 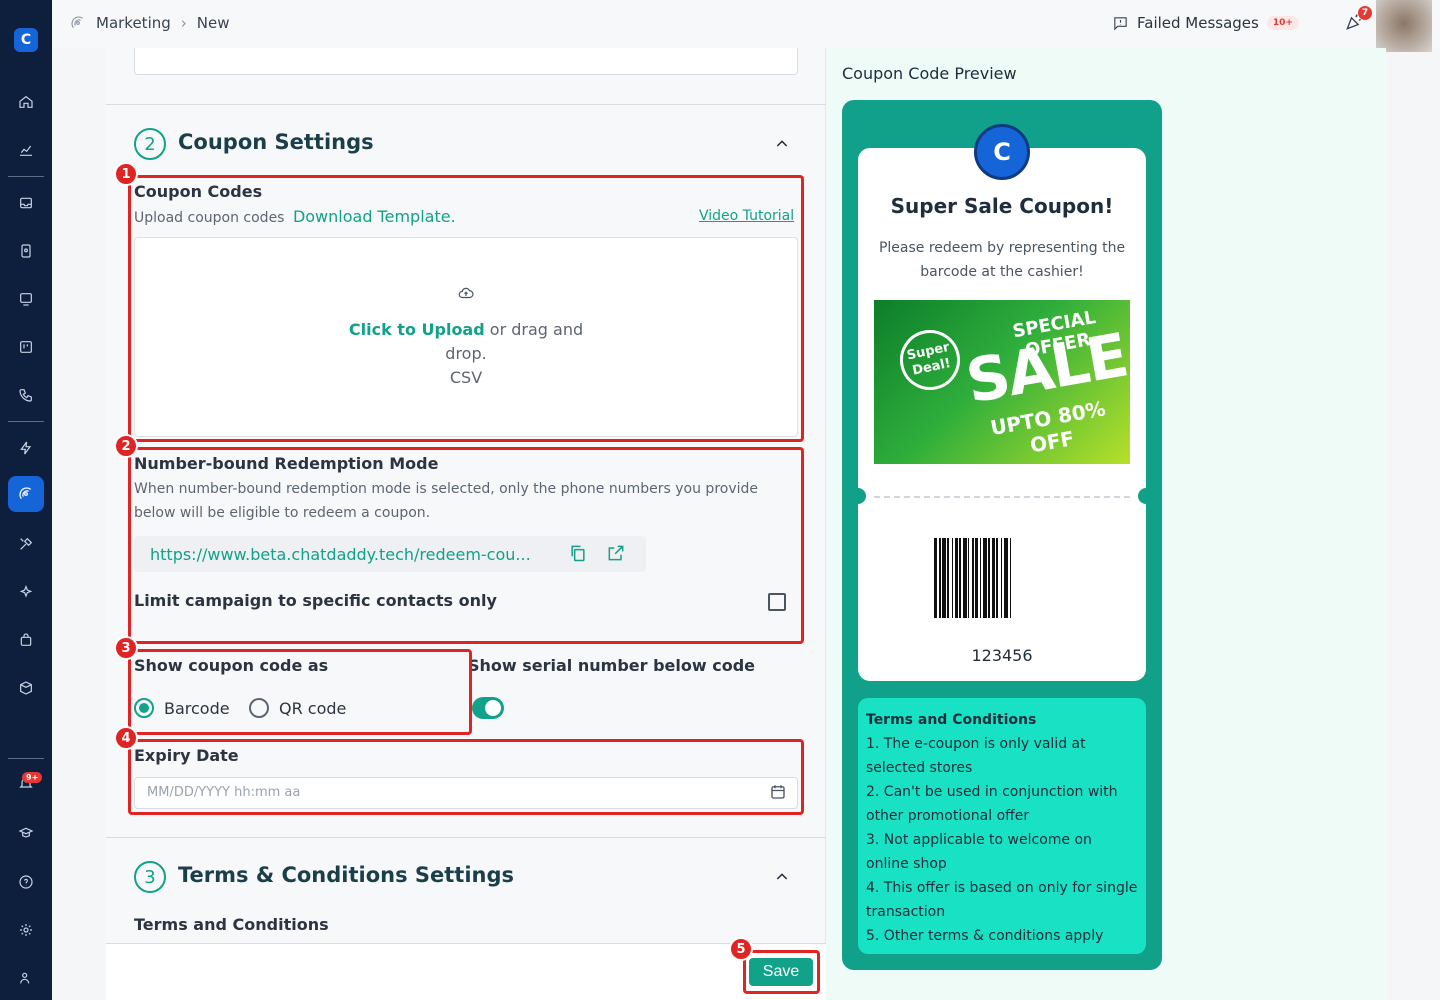 I want to click on ticket-notch-right, so click(x=1146, y=496).